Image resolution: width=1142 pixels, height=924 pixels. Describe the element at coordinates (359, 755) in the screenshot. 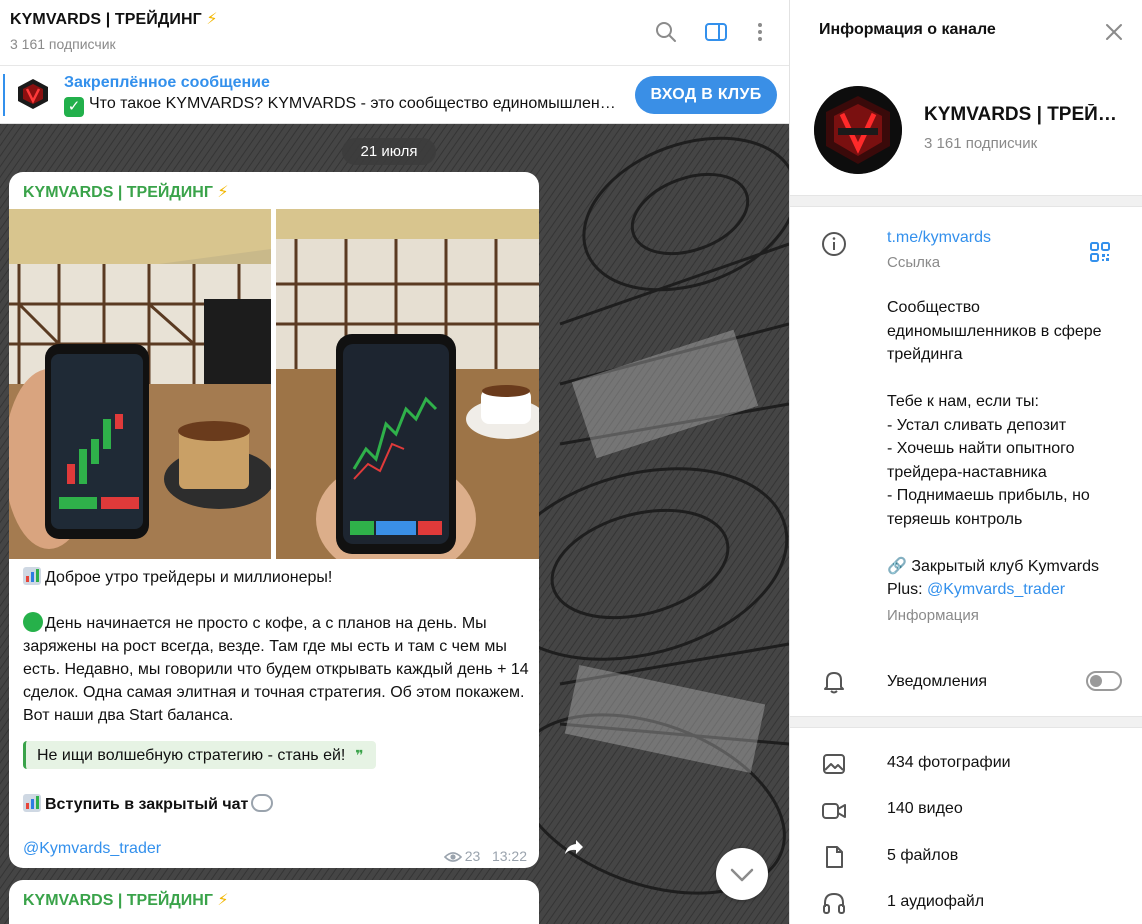

I see `quote-icon: ❞` at that location.